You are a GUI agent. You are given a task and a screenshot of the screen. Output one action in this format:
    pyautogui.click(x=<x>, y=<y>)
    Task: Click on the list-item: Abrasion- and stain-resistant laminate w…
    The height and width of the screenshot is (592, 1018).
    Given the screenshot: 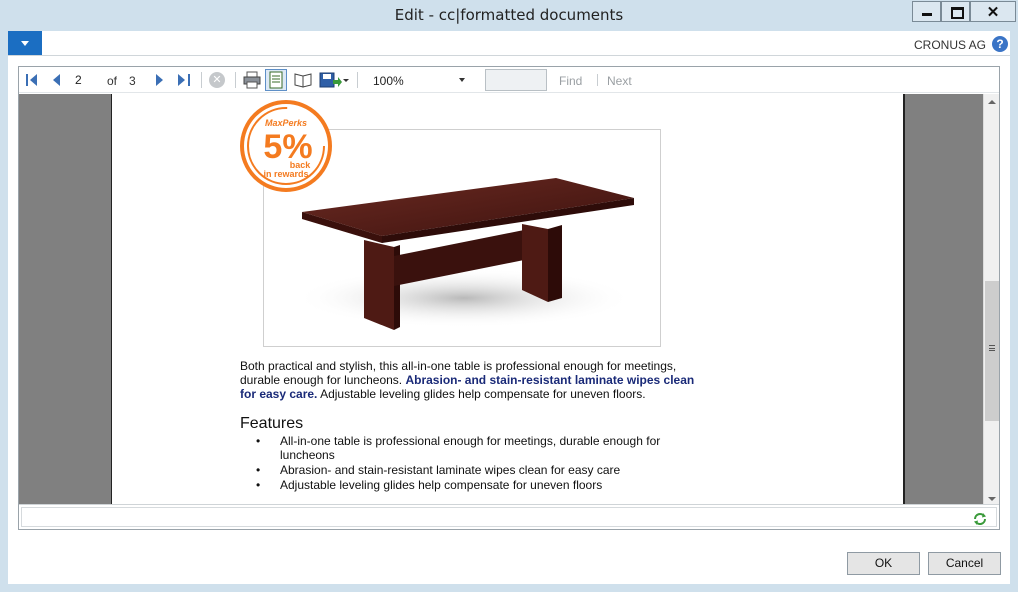 What is the action you would take?
    pyautogui.click(x=462, y=470)
    